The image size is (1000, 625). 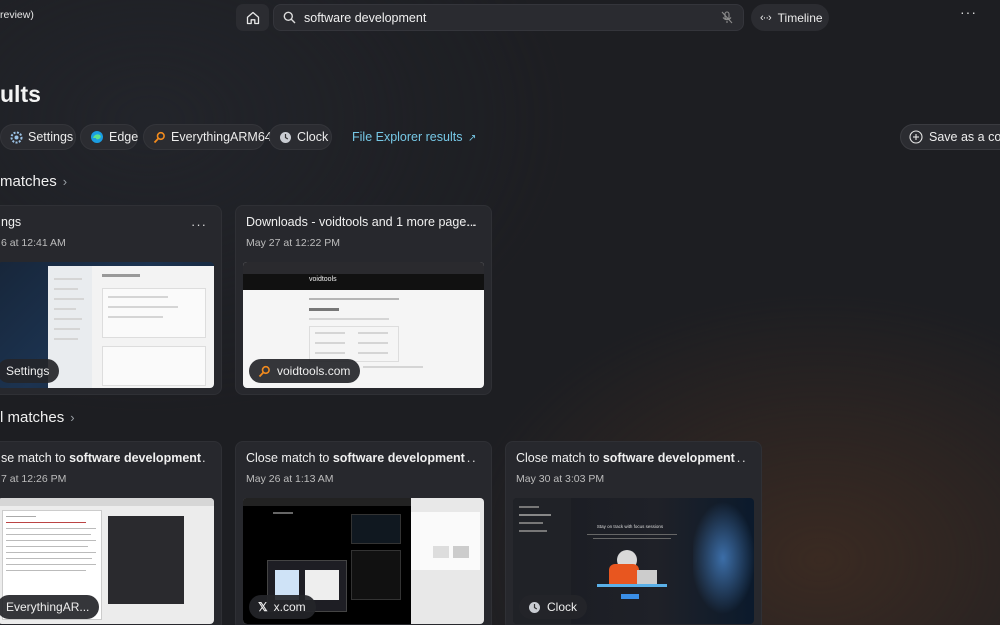 What do you see at coordinates (964, 137) in the screenshot?
I see `save-collection-label: Save as a colle` at bounding box center [964, 137].